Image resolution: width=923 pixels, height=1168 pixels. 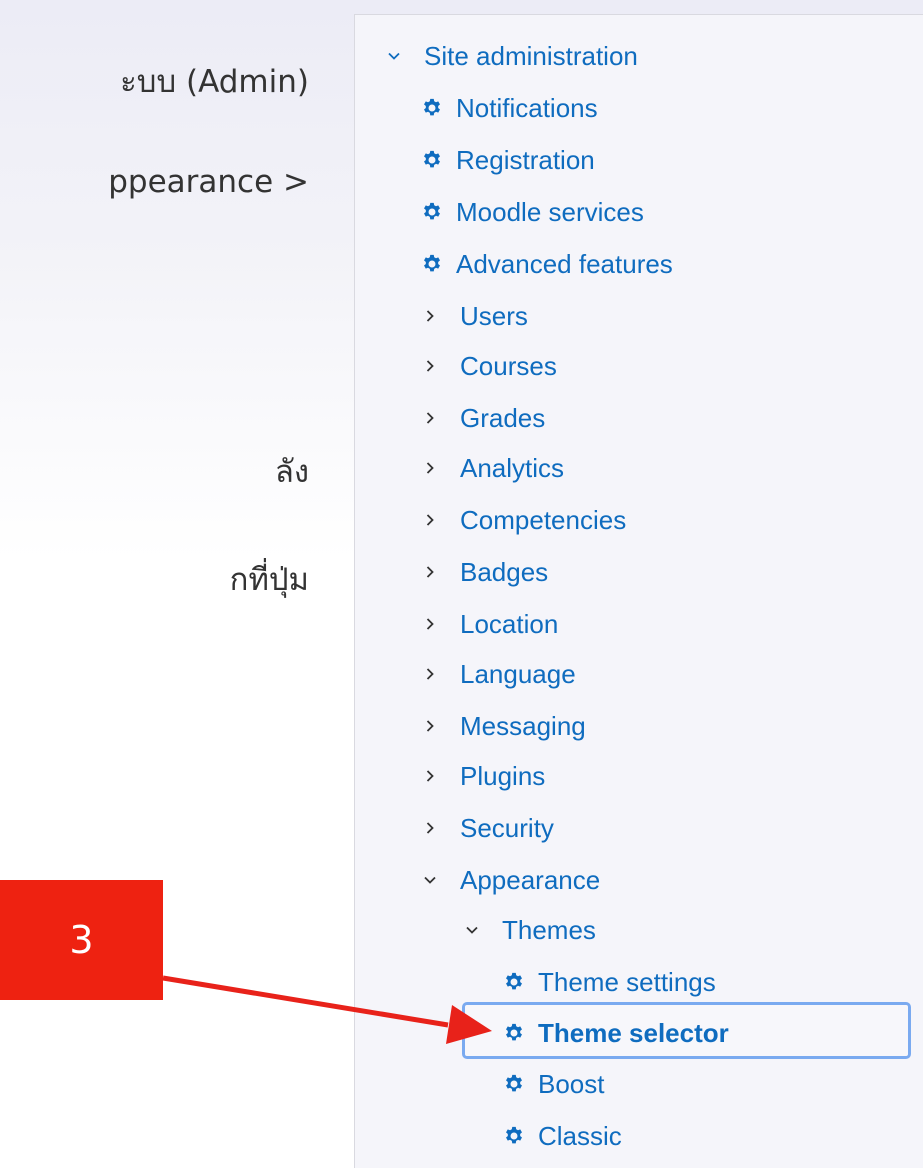 What do you see at coordinates (543, 519) in the screenshot?
I see `nav-item-label: Competencies` at bounding box center [543, 519].